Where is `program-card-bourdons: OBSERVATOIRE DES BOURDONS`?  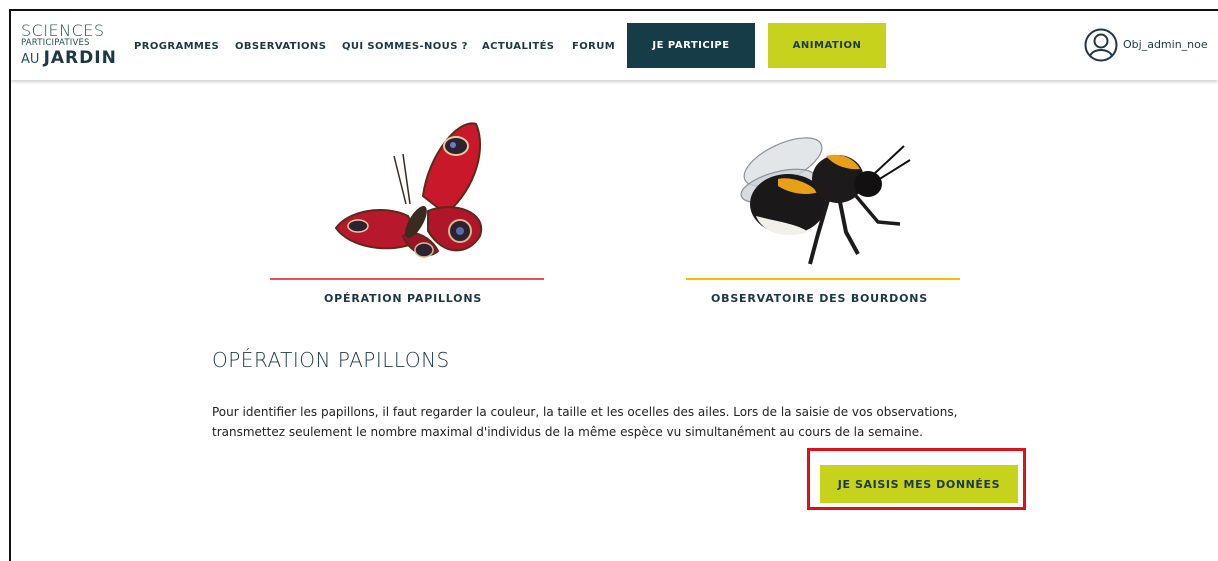 program-card-bourdons: OBSERVATOIRE DES BOURDONS is located at coordinates (823, 212).